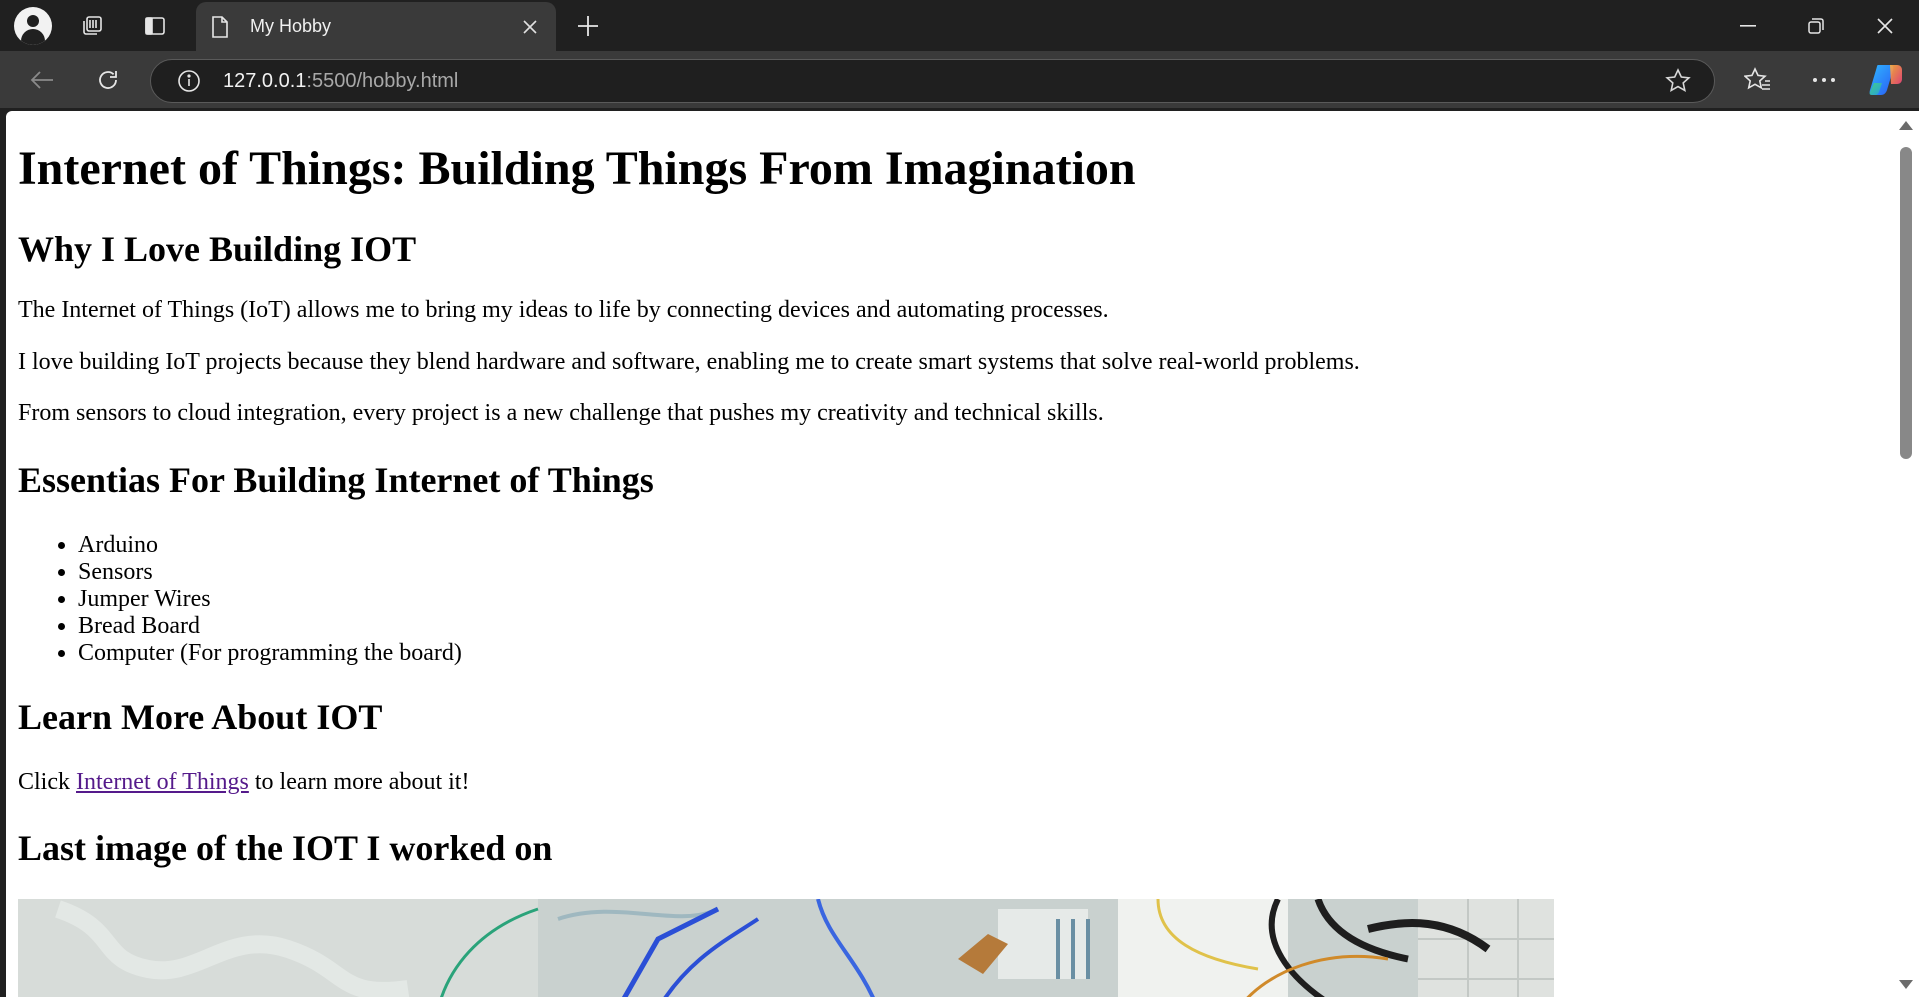  What do you see at coordinates (220, 27) in the screenshot?
I see `page-icon` at bounding box center [220, 27].